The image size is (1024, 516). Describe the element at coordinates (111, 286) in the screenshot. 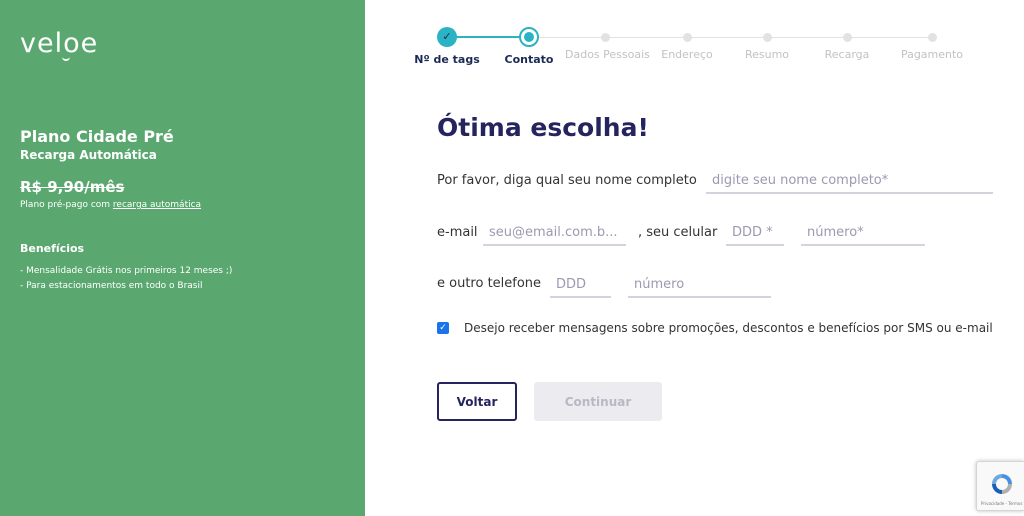

I see `benefit-item: - Para estacionamentos em todo o Brasil` at that location.